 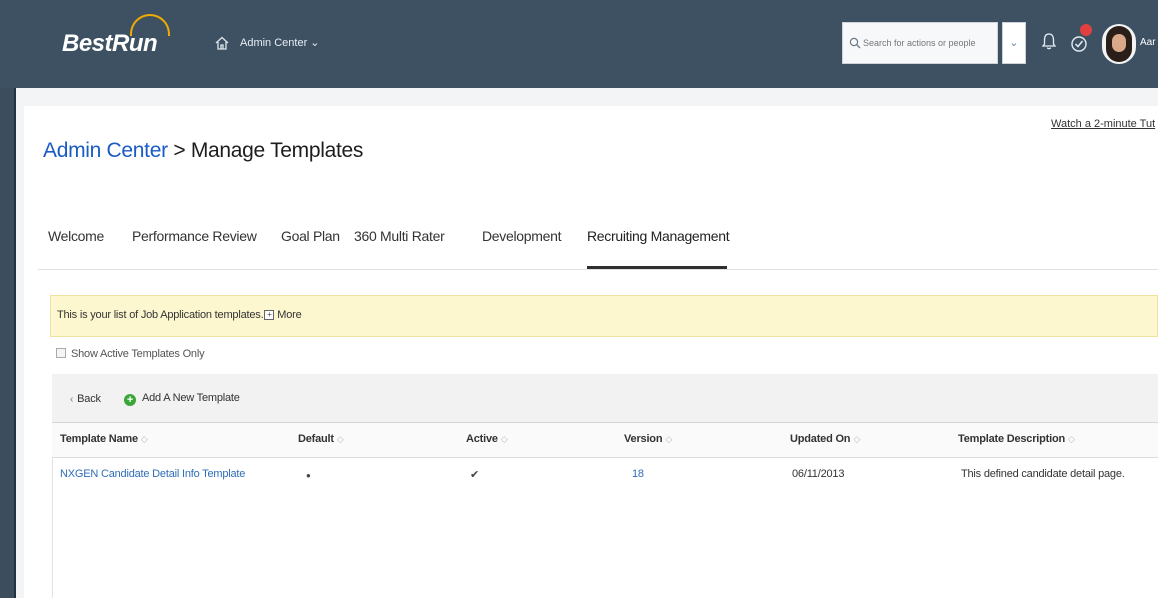 I want to click on active-tab-indicator, so click(x=657, y=267).